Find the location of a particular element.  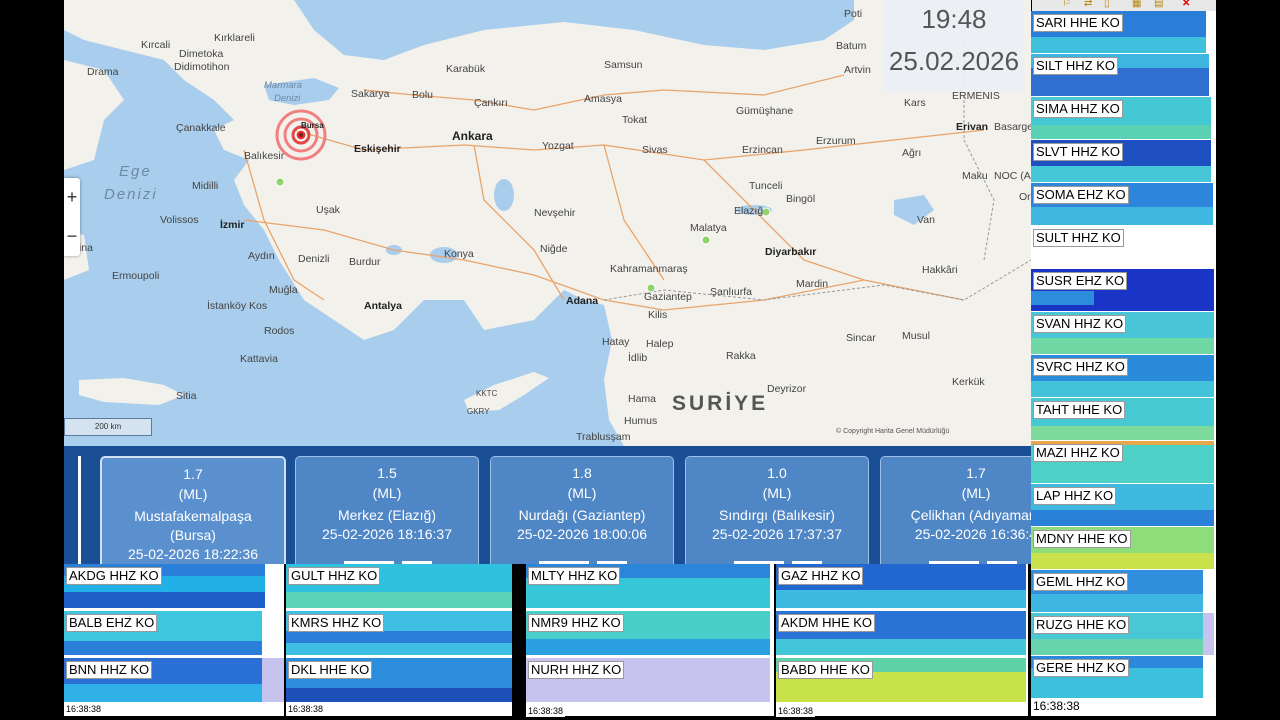

spectrogram-panel: GAZ HHZ KO is located at coordinates (901, 586).